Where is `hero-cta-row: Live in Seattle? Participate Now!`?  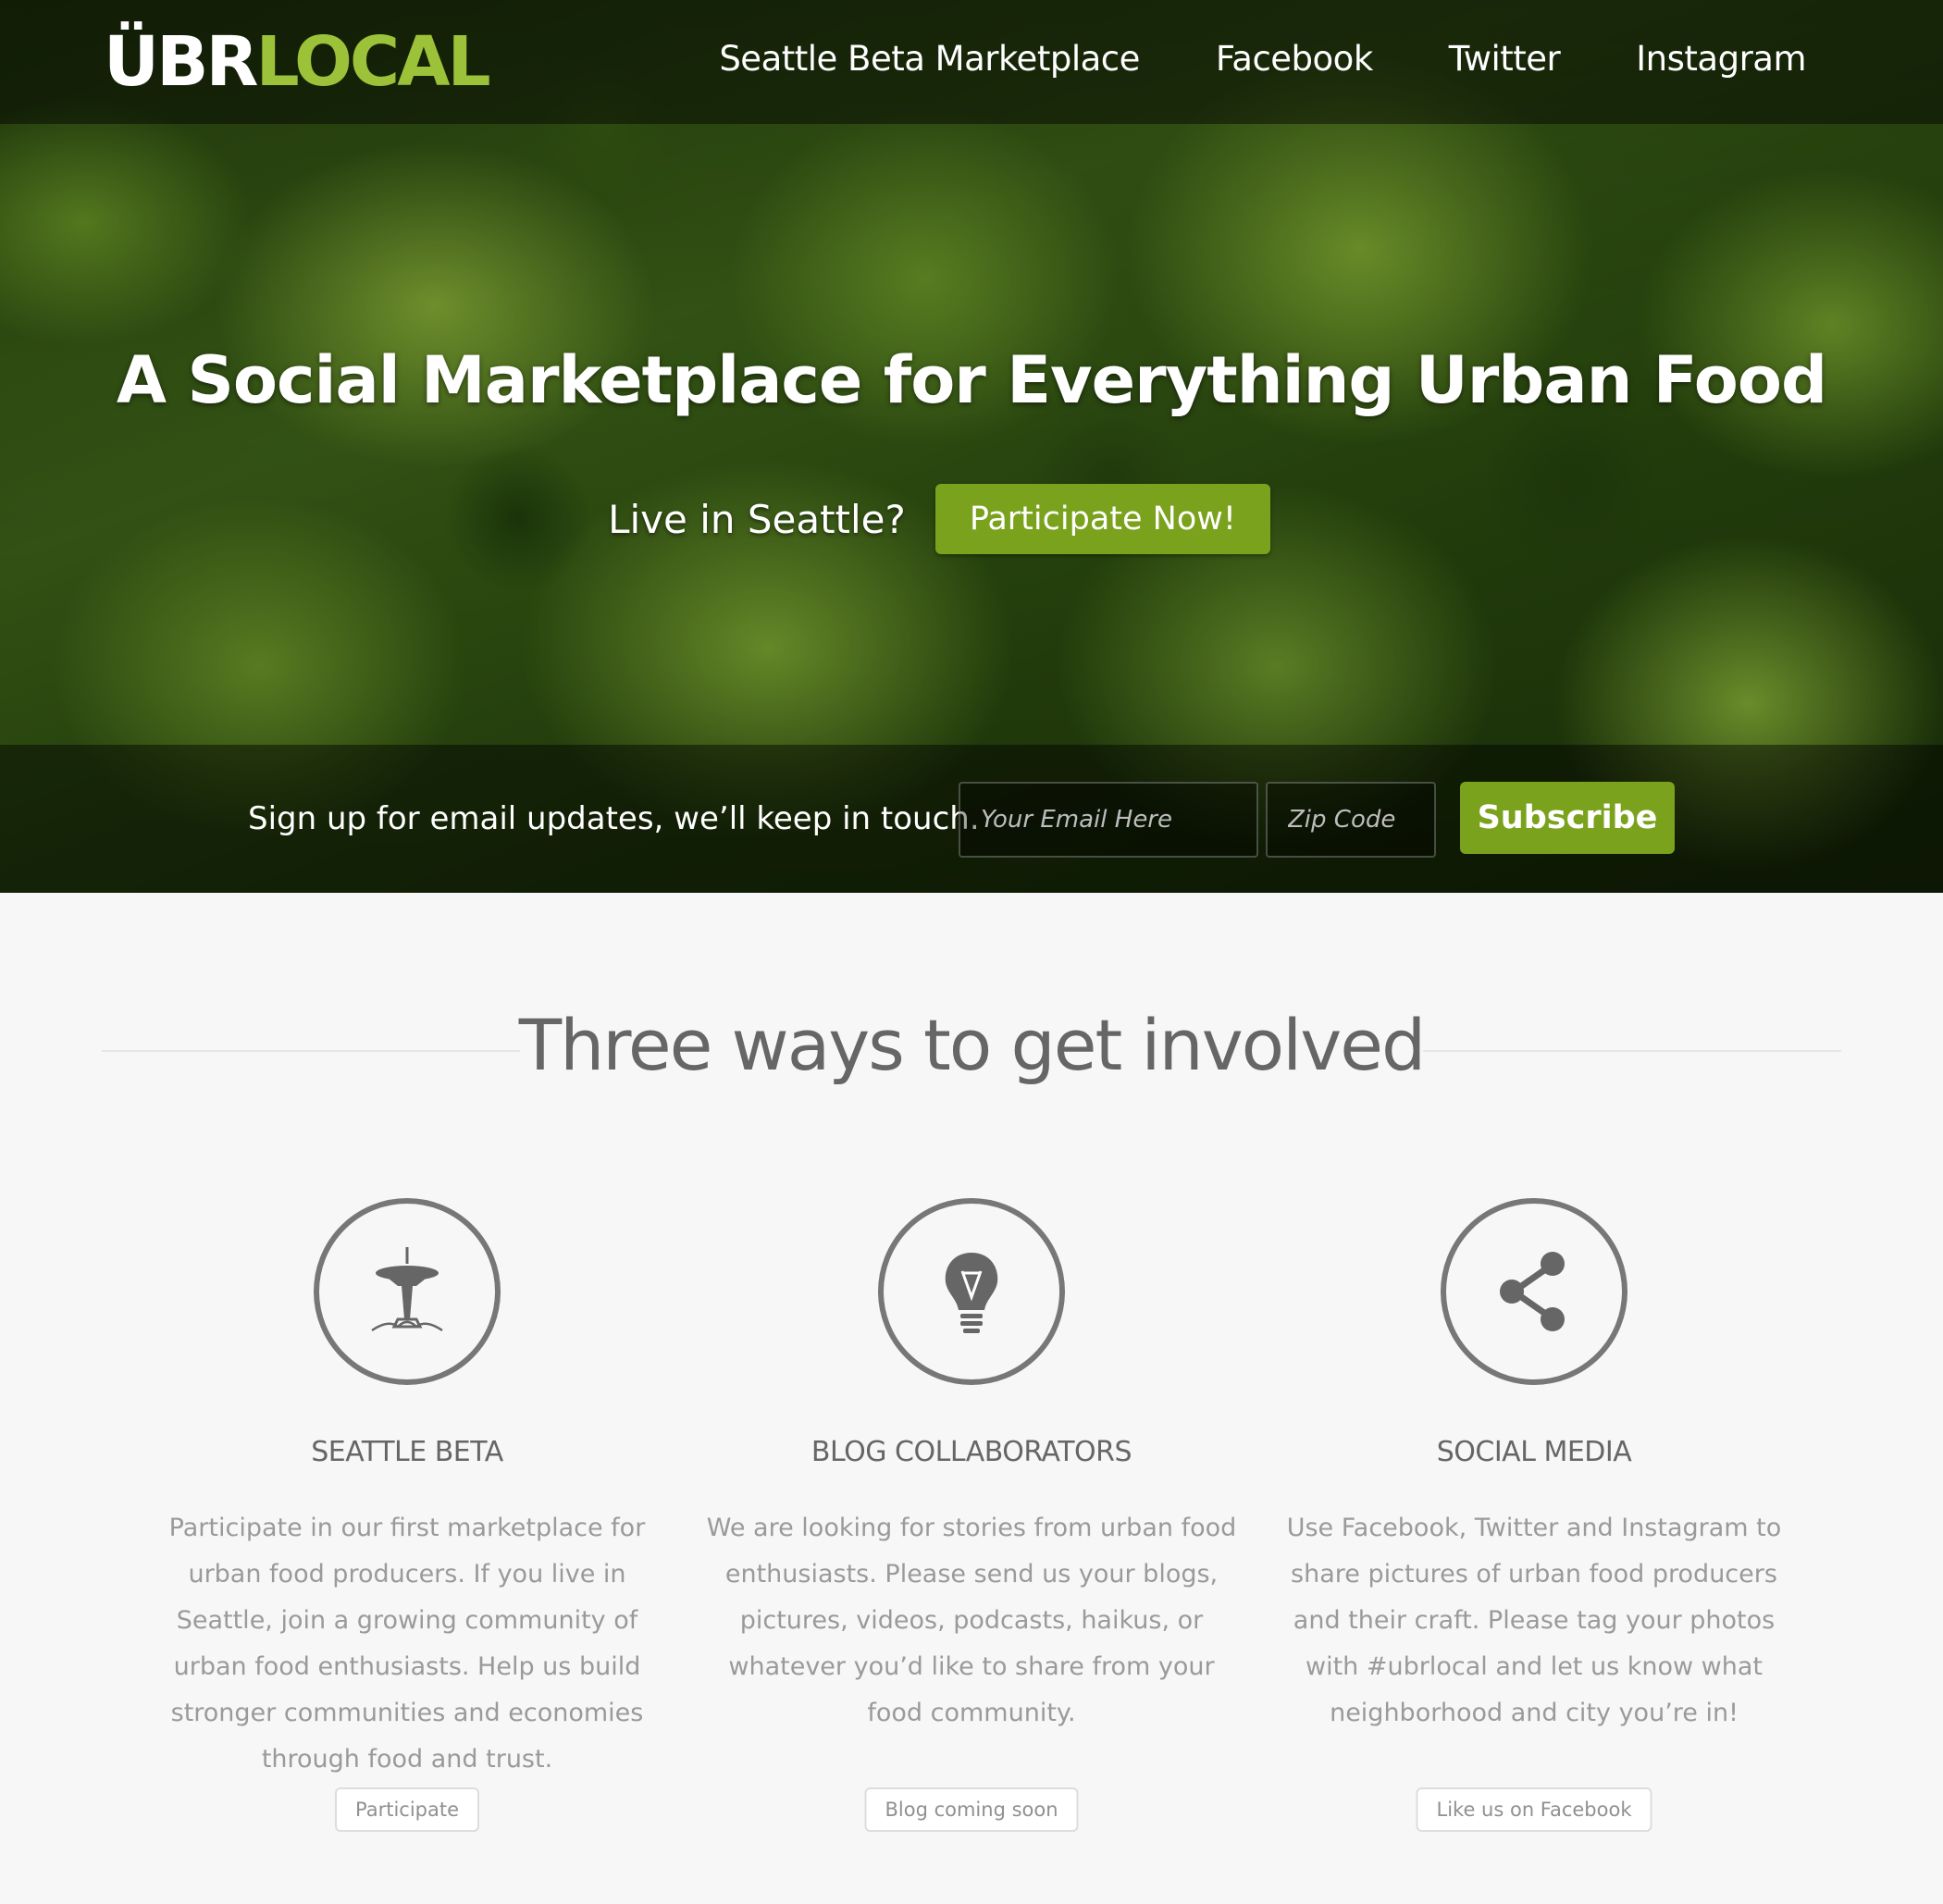 hero-cta-row: Live in Seattle? Participate Now! is located at coordinates (971, 519).